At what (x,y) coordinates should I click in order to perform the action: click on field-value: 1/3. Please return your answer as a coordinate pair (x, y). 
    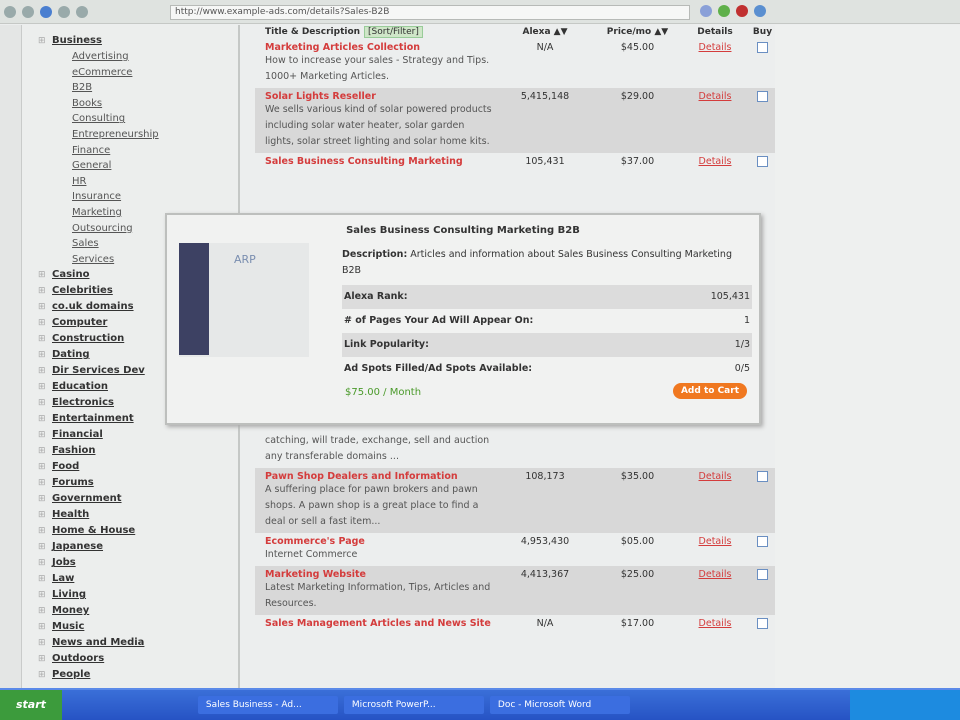
    Looking at the image, I should click on (742, 344).